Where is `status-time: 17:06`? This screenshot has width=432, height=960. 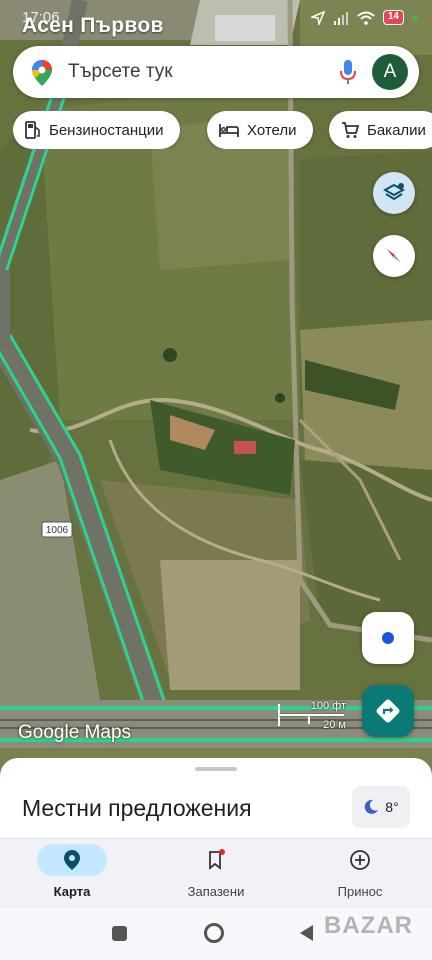
status-time: 17:06 is located at coordinates (41, 17).